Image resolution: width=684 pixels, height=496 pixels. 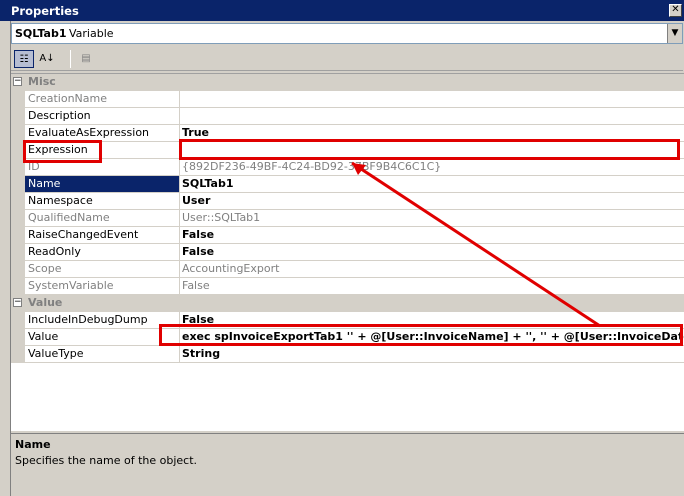 I want to click on annotation-arrow, so click(x=476, y=244).